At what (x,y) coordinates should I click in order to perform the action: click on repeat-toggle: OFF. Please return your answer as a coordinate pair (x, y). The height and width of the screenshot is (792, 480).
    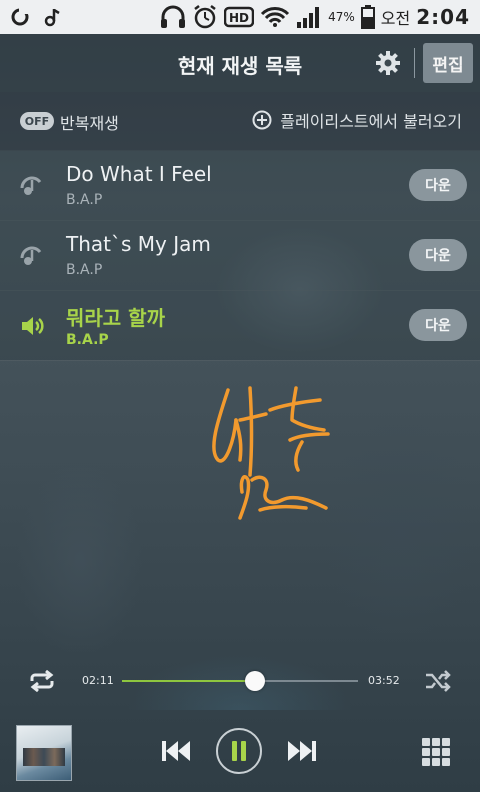
    Looking at the image, I should click on (37, 121).